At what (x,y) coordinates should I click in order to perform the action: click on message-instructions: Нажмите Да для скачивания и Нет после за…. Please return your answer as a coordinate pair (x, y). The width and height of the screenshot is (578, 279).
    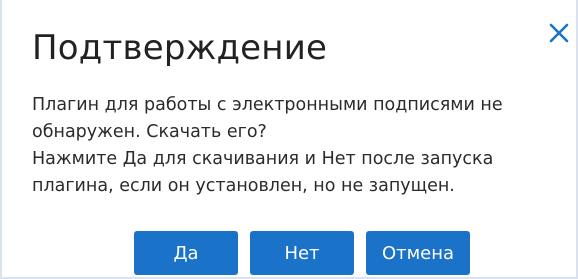
    Looking at the image, I should click on (263, 172).